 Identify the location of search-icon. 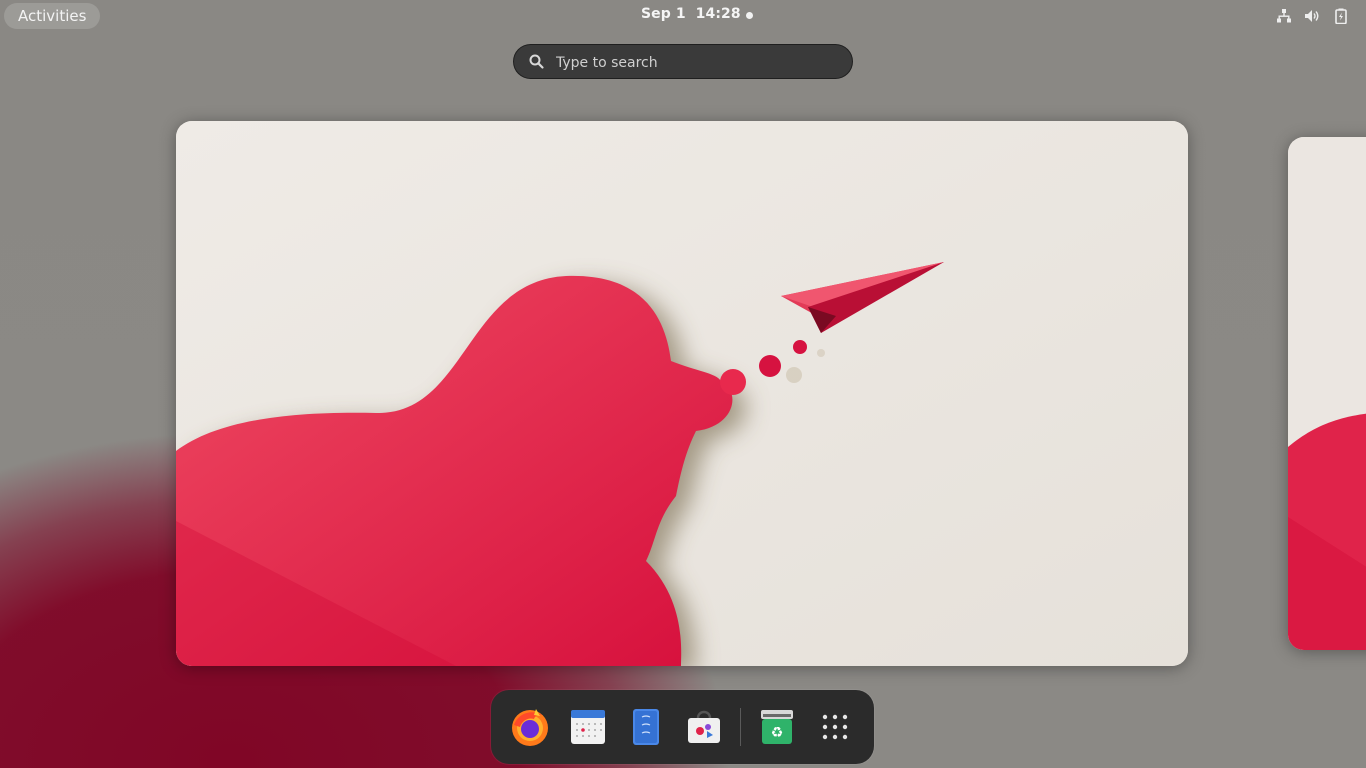
(536, 61).